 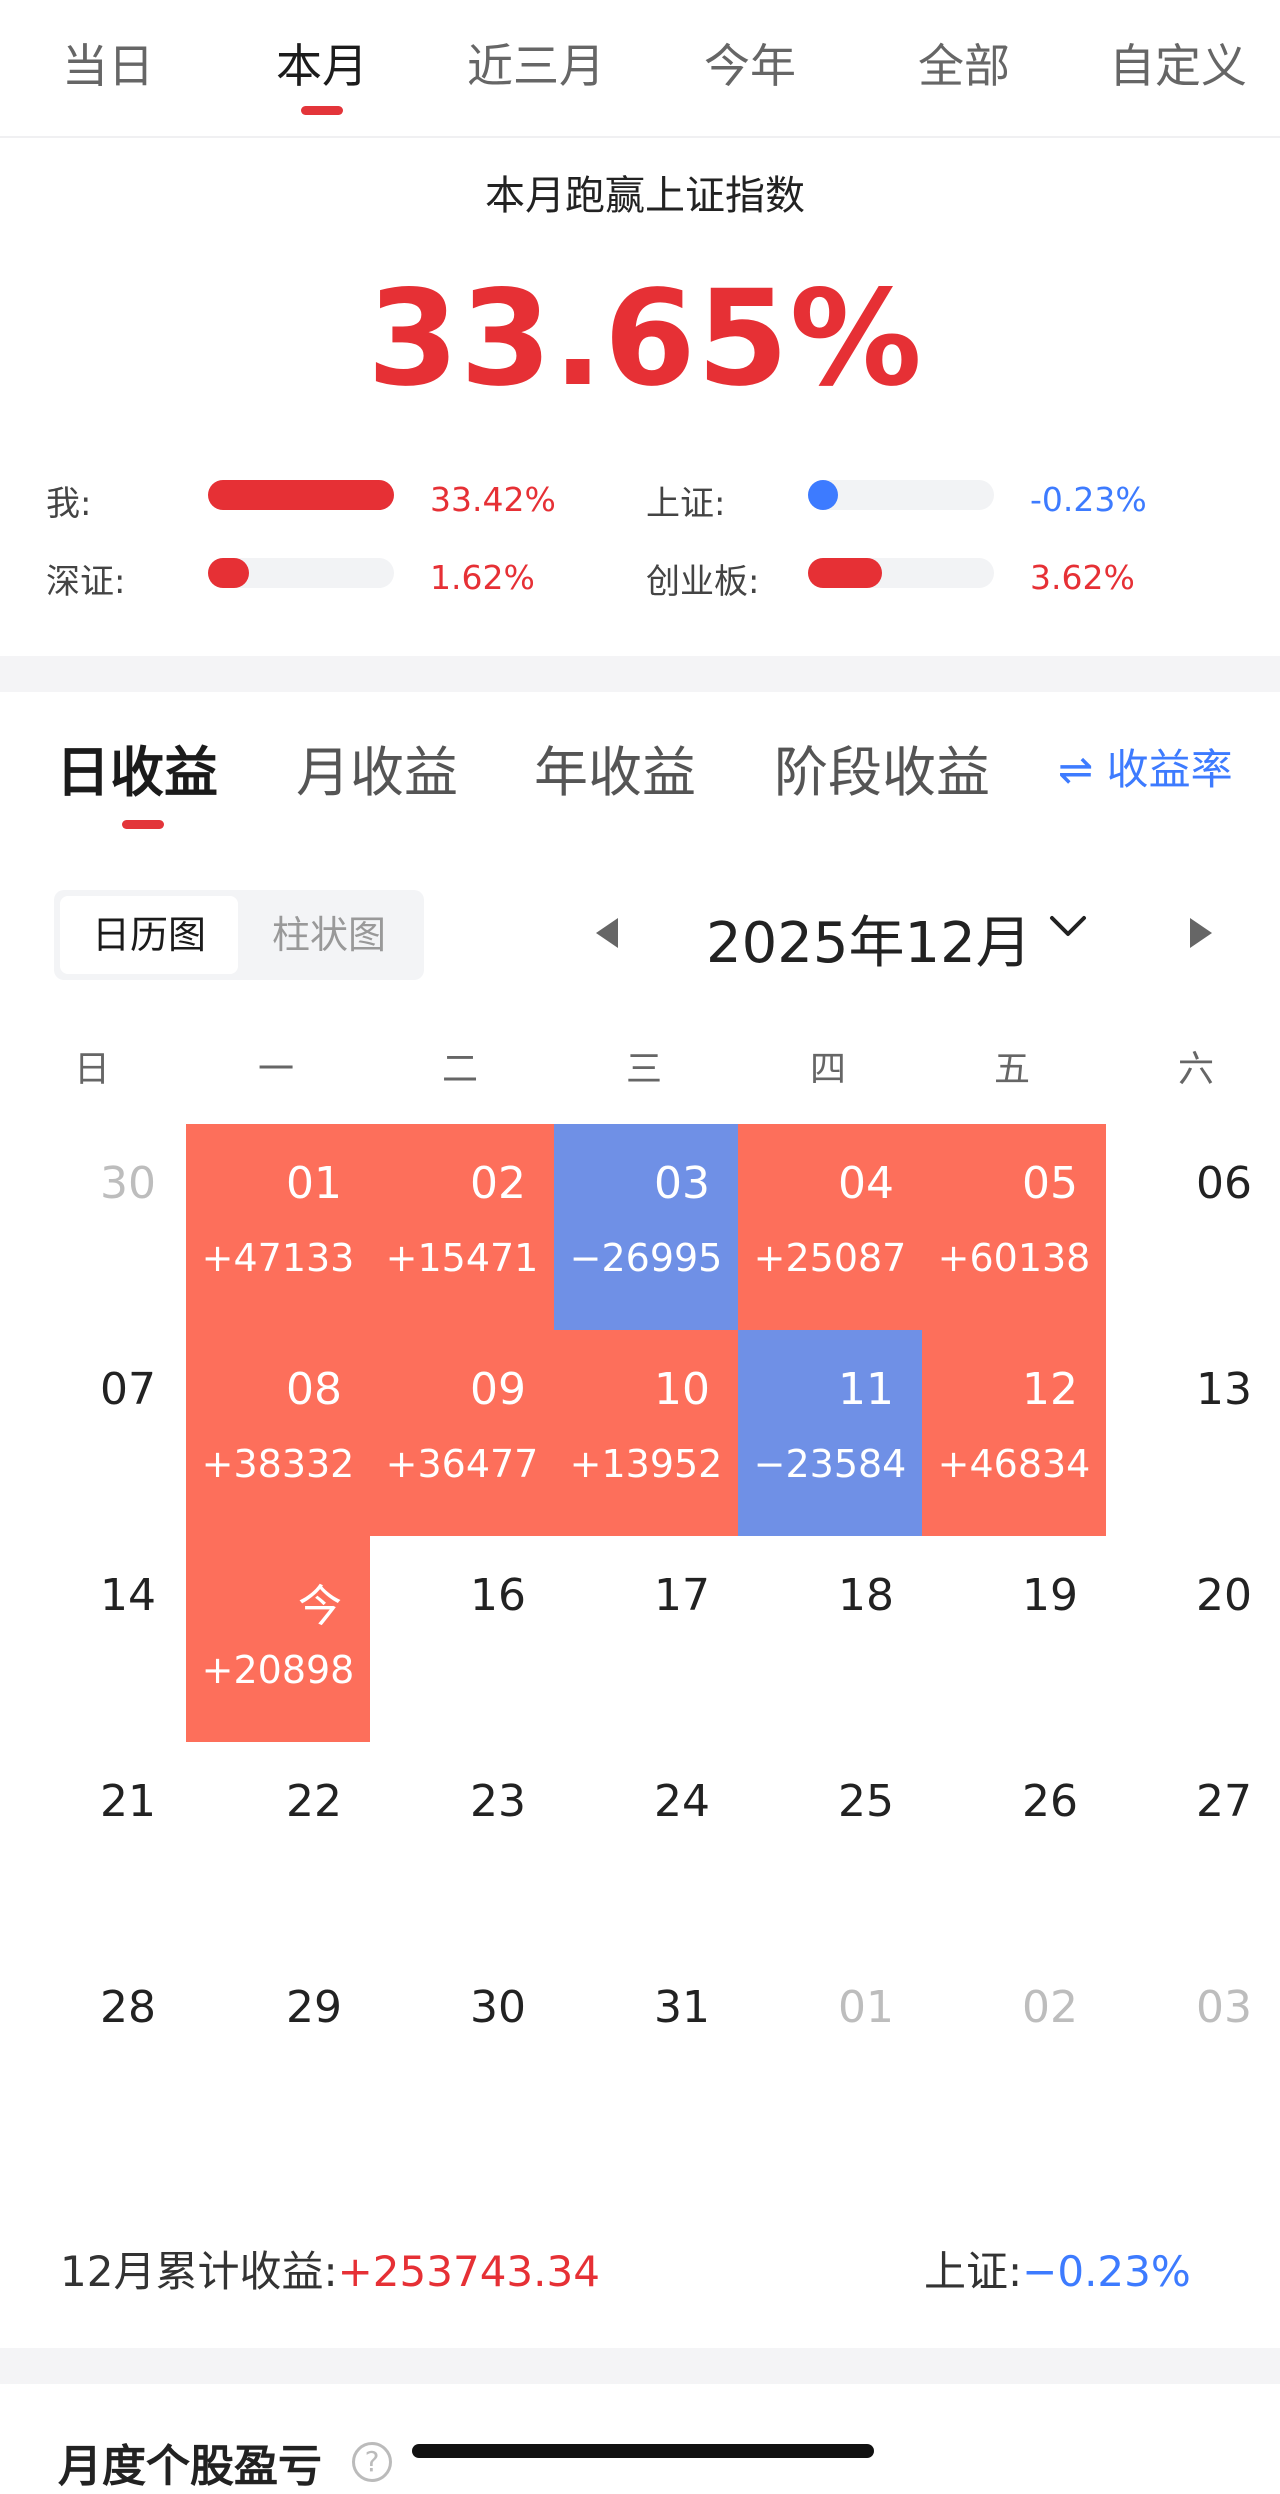 What do you see at coordinates (830, 1845) in the screenshot?
I see `calendar-day-cell: 25` at bounding box center [830, 1845].